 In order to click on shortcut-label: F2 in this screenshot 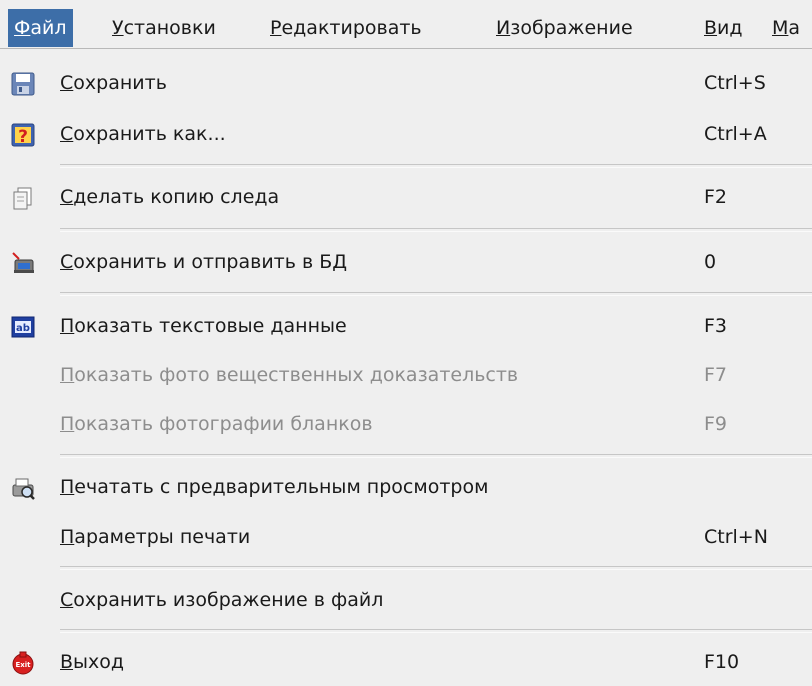, I will do `click(716, 197)`.